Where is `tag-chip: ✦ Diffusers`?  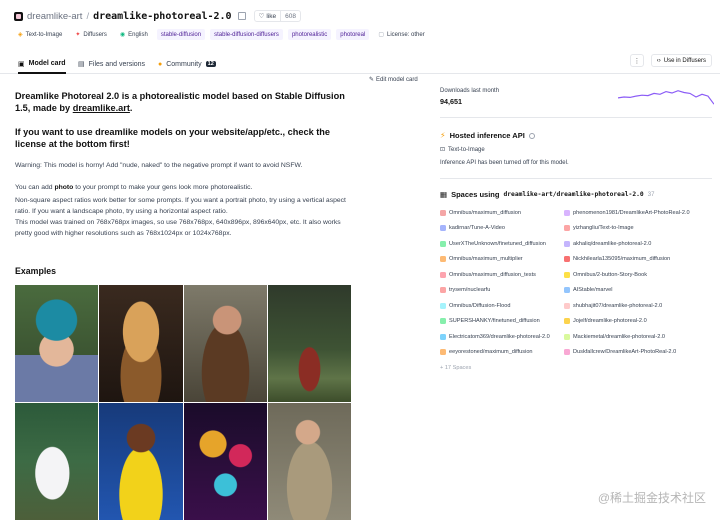
tag-chip: ✦ Diffusers is located at coordinates (91, 34).